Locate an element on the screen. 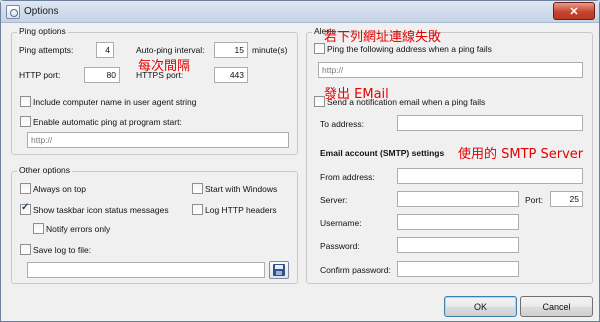 The height and width of the screenshot is (322, 600). auto-ping-url-field: http:// is located at coordinates (158, 140).